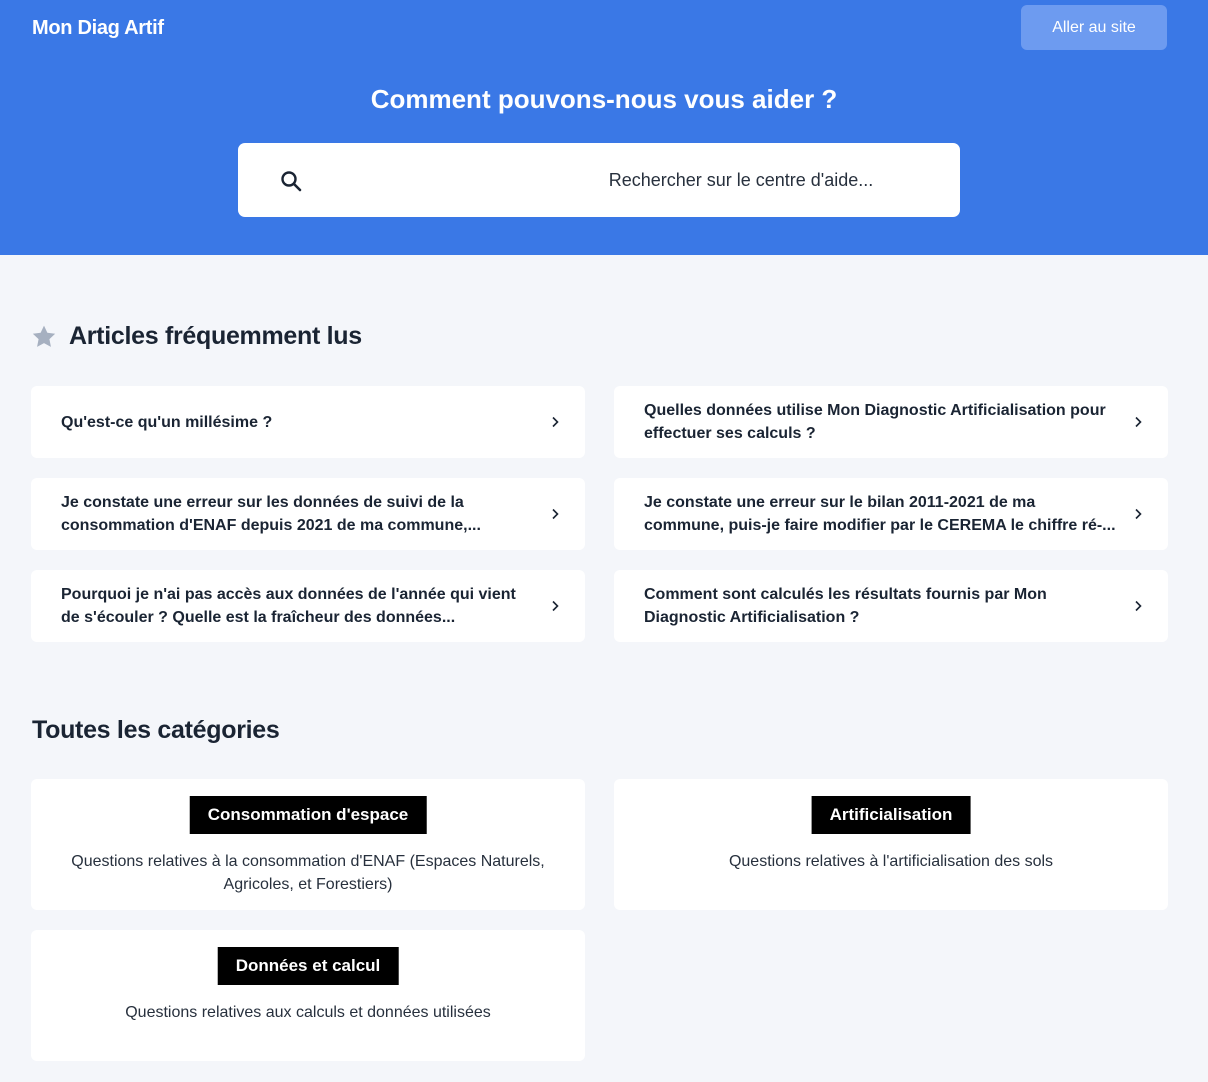 The image size is (1208, 1082). Describe the element at coordinates (1094, 27) in the screenshot. I see `go-to-site-button: Aller au site` at that location.